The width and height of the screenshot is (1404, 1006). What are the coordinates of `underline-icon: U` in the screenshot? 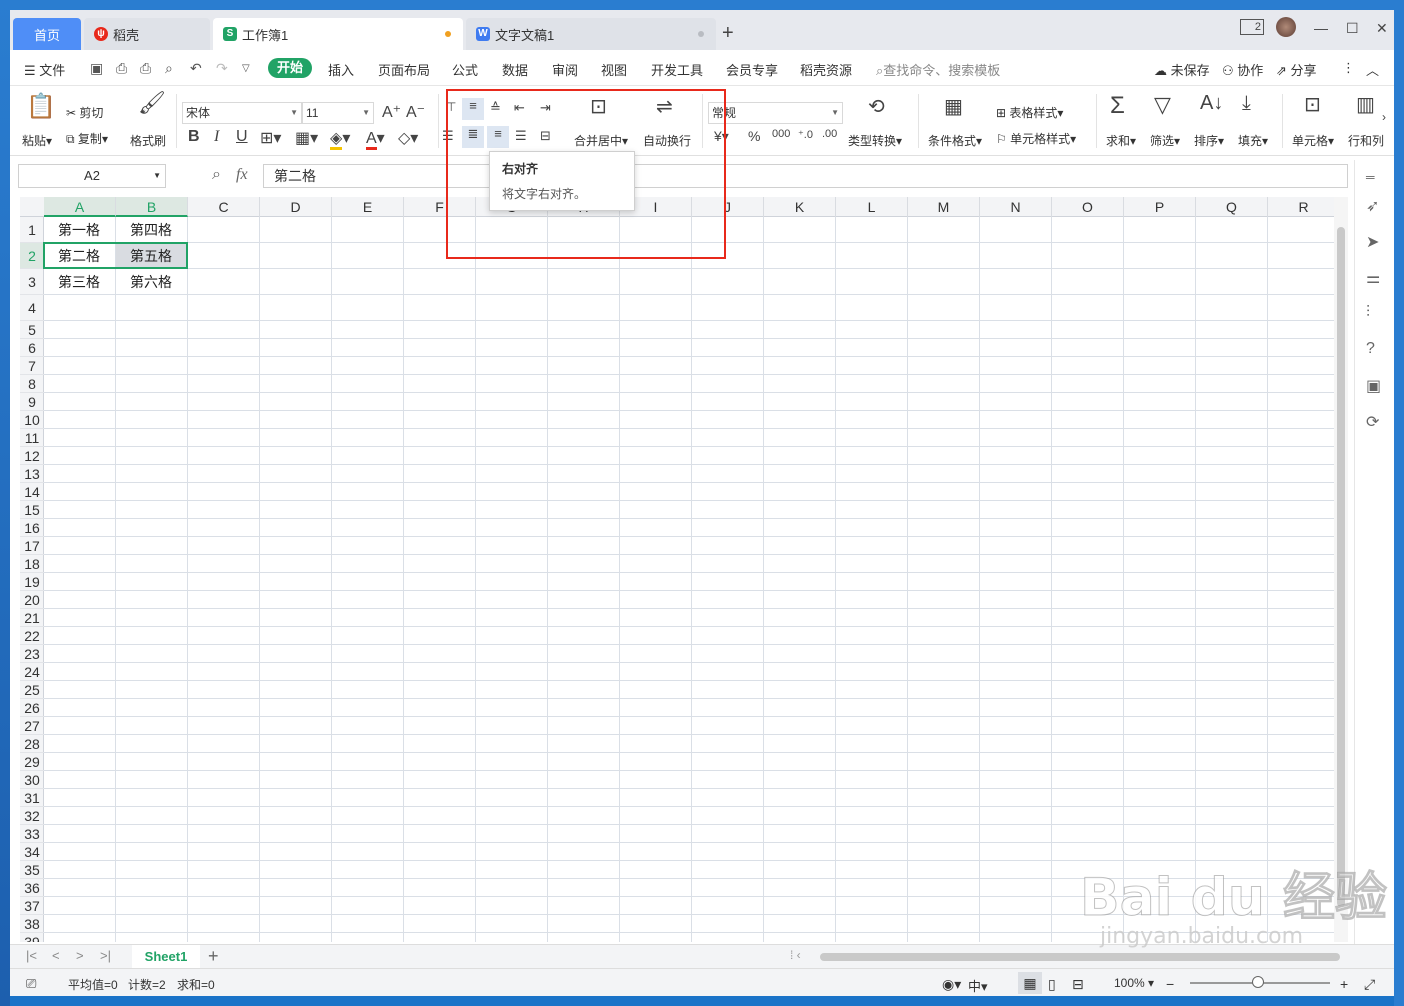 It's located at (242, 137).